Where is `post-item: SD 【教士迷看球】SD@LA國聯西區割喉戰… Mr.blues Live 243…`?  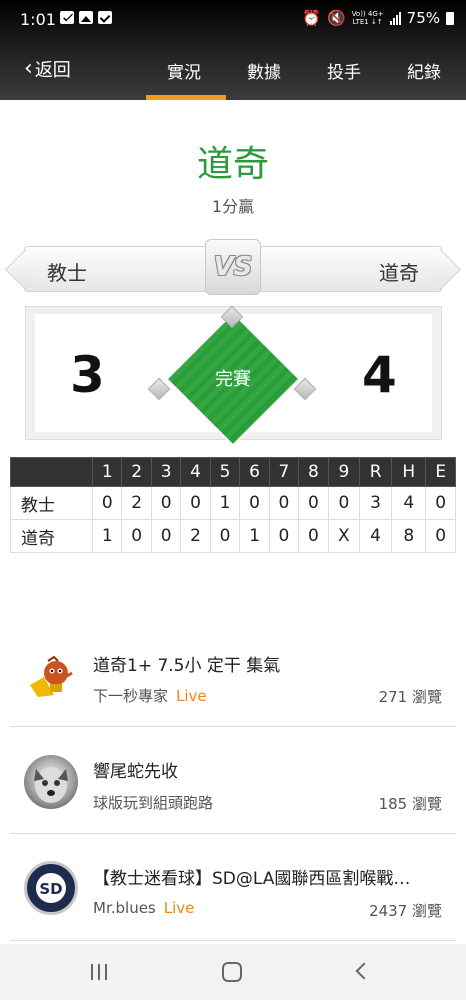
post-item: SD 【教士迷看球】SD@LA國聯西區割喉戰… Mr.blues Live 243… is located at coordinates (233, 887).